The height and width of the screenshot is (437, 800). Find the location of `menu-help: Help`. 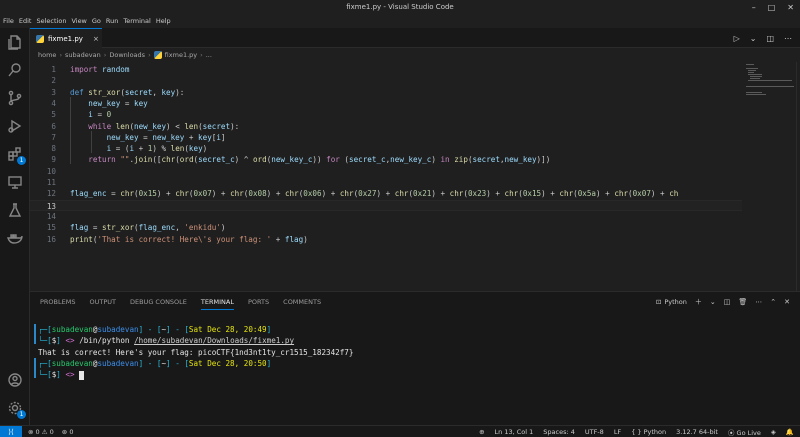

menu-help: Help is located at coordinates (163, 21).